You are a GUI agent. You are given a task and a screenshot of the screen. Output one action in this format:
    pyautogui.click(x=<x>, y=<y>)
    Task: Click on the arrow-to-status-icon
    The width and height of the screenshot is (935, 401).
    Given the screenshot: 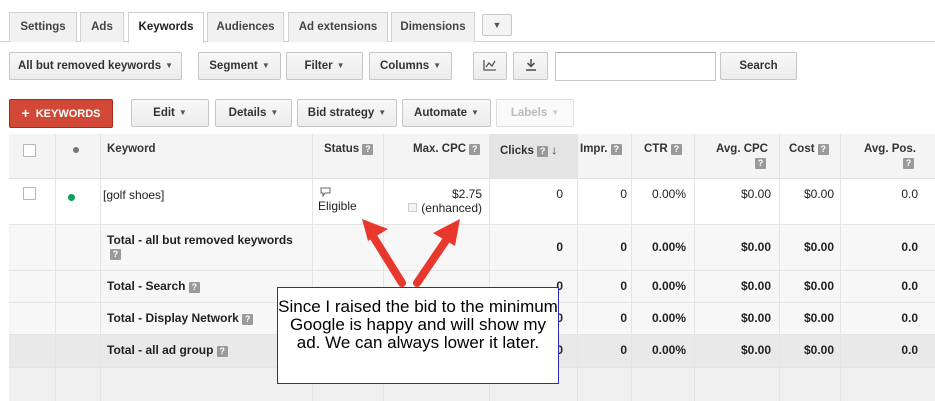 What is the action you would take?
    pyautogui.click(x=384, y=253)
    